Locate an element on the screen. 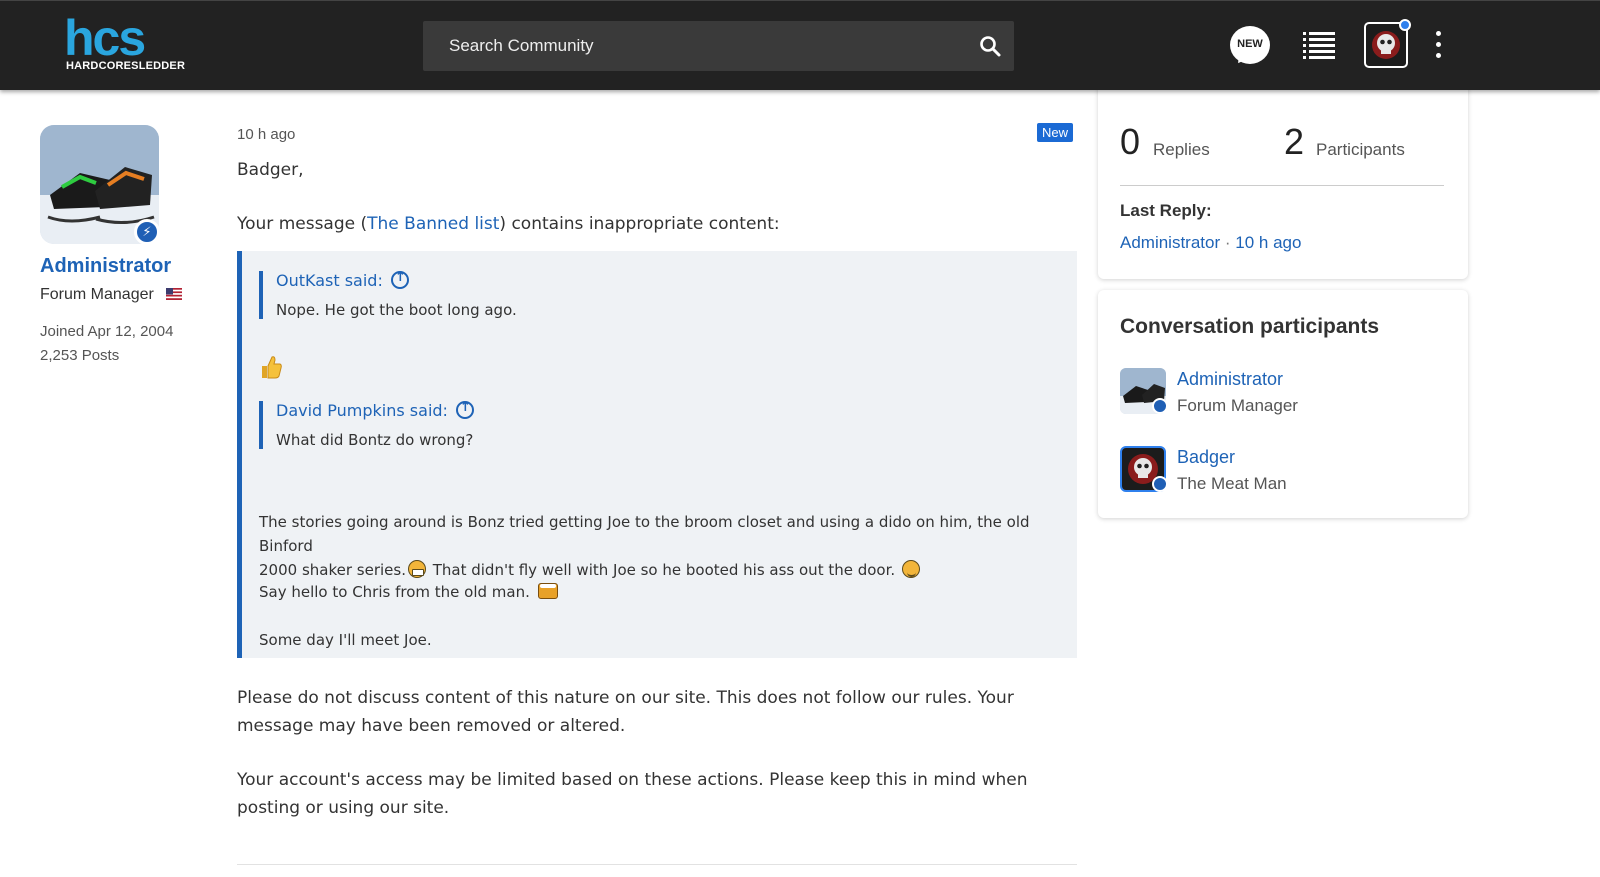 Image resolution: width=1600 pixels, height=877 pixels. participants-count: 2 is located at coordinates (1294, 141).